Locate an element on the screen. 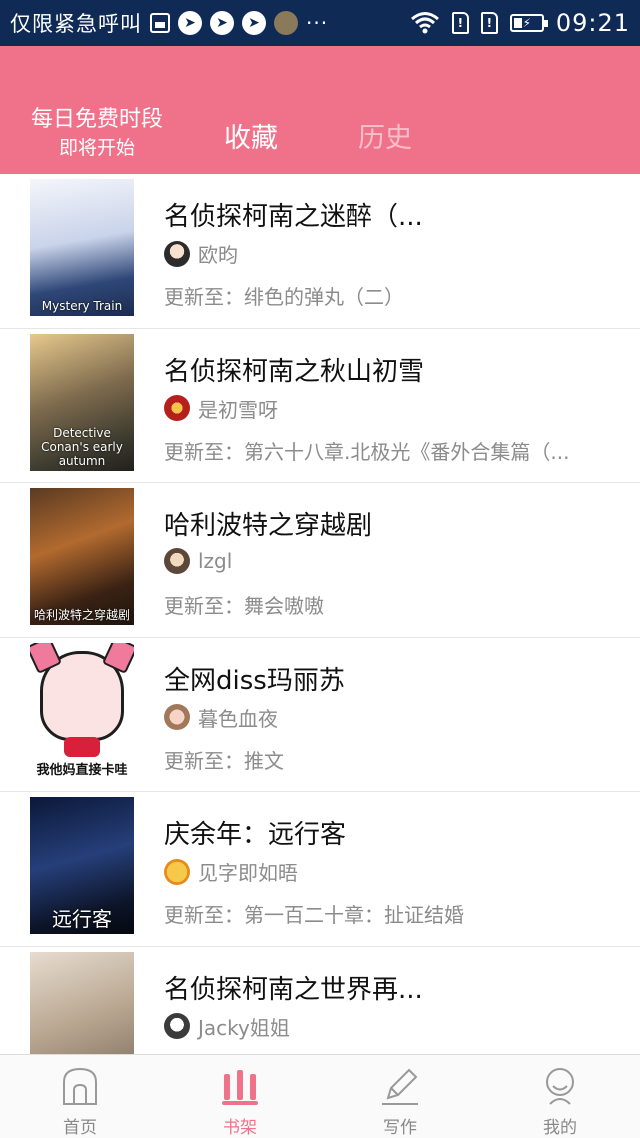  free-time-title: 每日免费时段 is located at coordinates (96, 119).